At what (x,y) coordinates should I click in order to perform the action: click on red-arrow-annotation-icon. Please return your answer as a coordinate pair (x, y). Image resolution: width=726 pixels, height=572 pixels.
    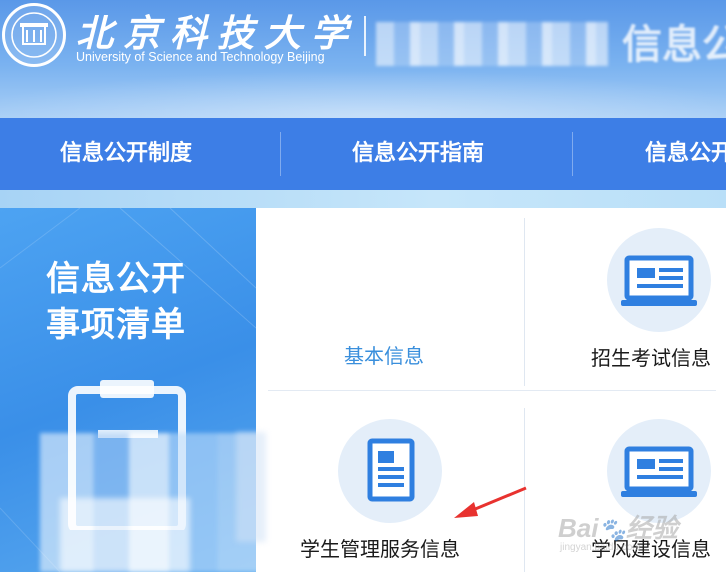
    Looking at the image, I should click on (490, 502).